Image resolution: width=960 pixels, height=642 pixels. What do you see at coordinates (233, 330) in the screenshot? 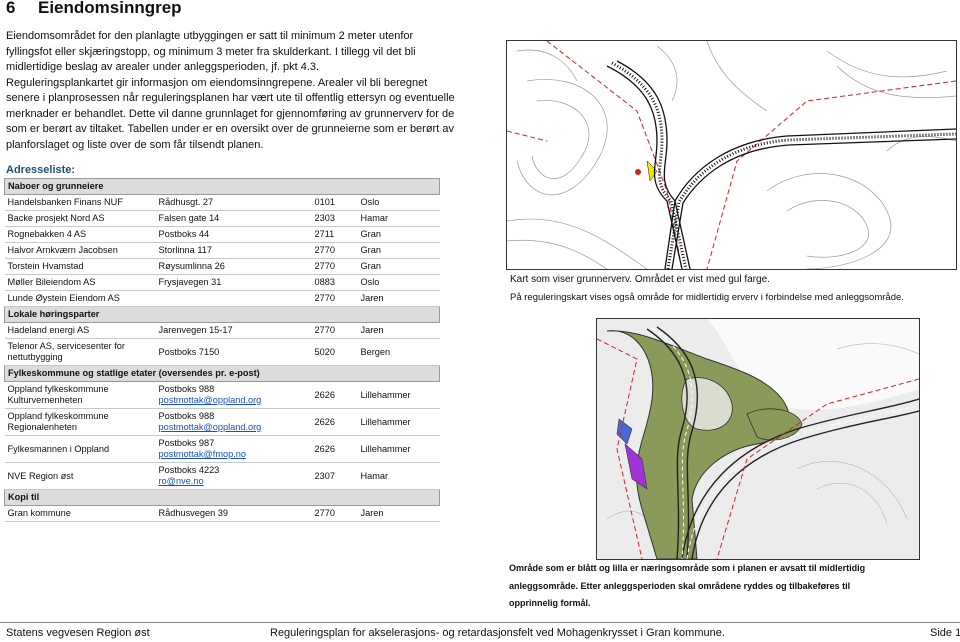
I see `cell-address: Jarenvegen 15-17` at bounding box center [233, 330].